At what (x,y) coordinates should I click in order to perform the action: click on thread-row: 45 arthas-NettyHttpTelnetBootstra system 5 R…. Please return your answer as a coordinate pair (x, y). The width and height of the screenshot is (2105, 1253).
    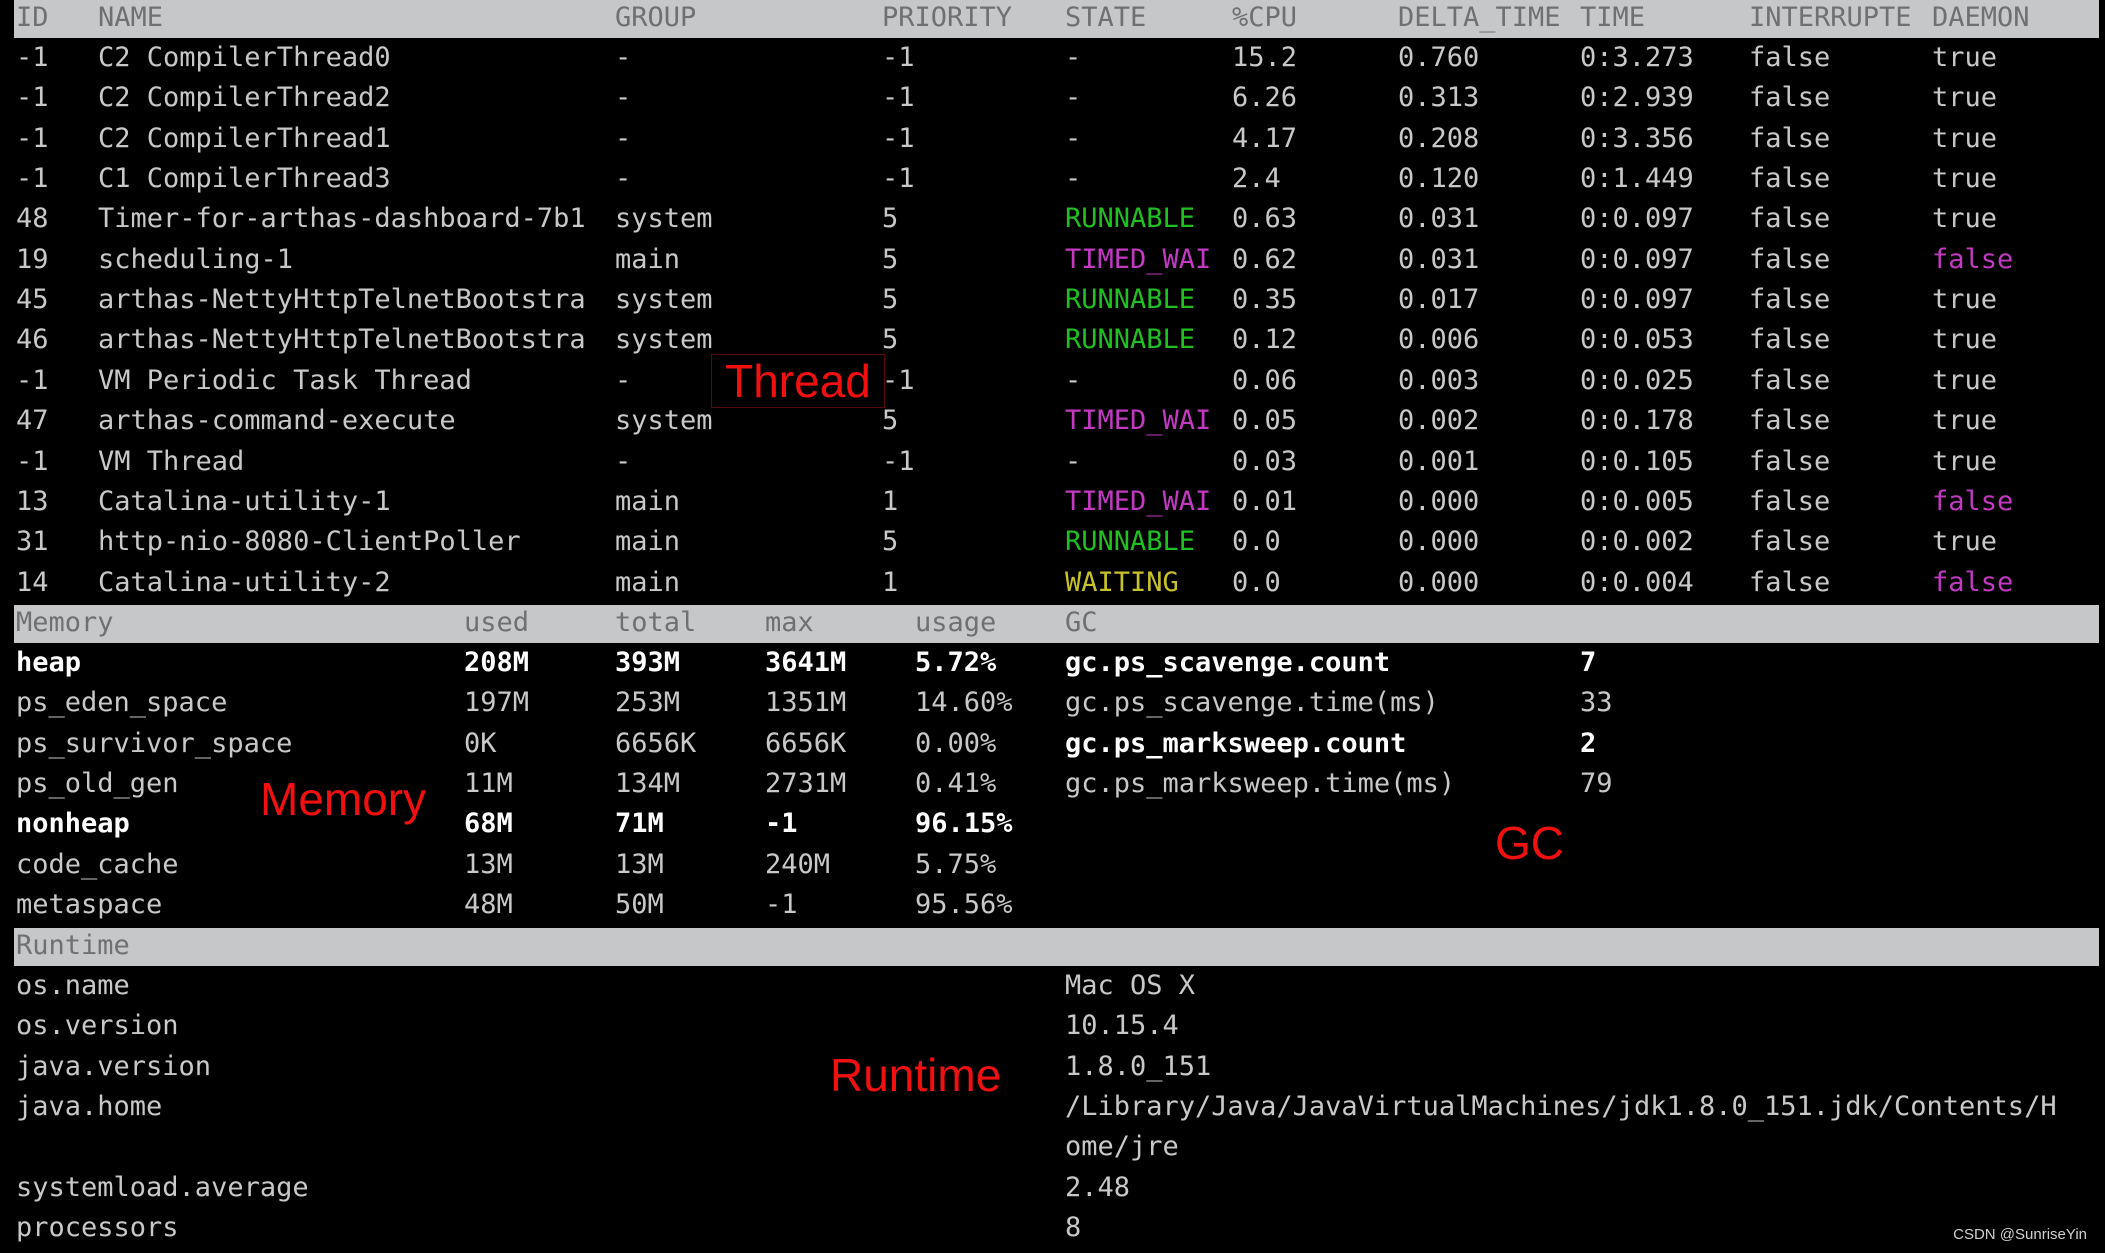
    Looking at the image, I should click on (1052, 300).